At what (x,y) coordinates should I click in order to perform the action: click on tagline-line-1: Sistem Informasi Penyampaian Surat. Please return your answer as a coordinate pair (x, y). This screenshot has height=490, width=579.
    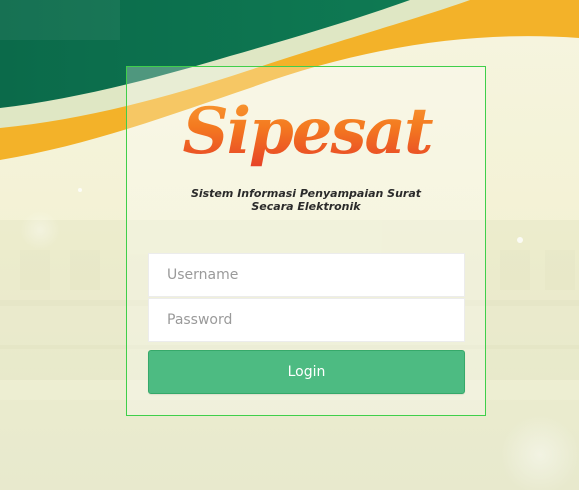
    Looking at the image, I should click on (306, 193).